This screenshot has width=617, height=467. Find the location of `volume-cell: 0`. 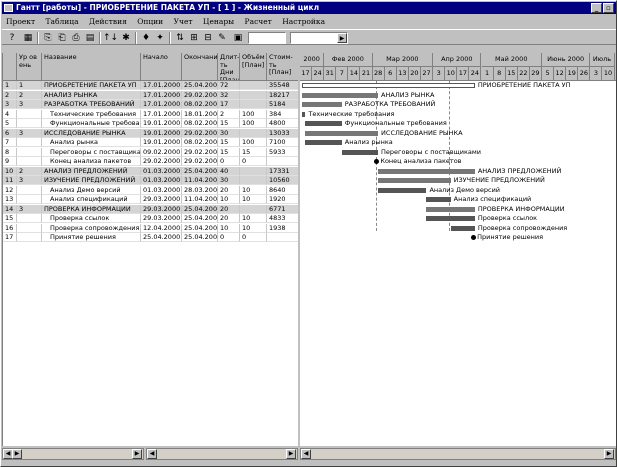

volume-cell: 0 is located at coordinates (253, 237).